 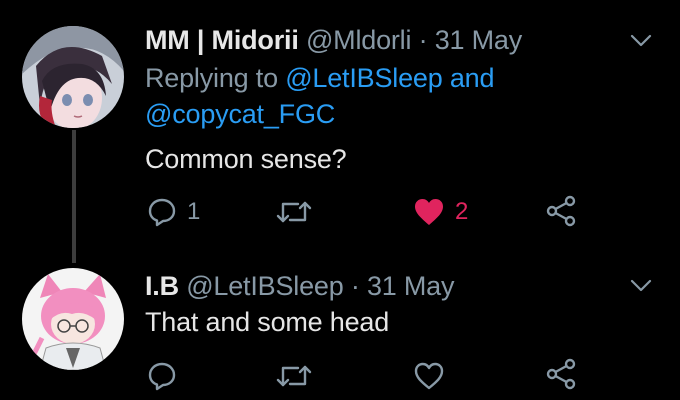 I want to click on replying-to-line-2: @copycat_FGC, so click(x=240, y=114).